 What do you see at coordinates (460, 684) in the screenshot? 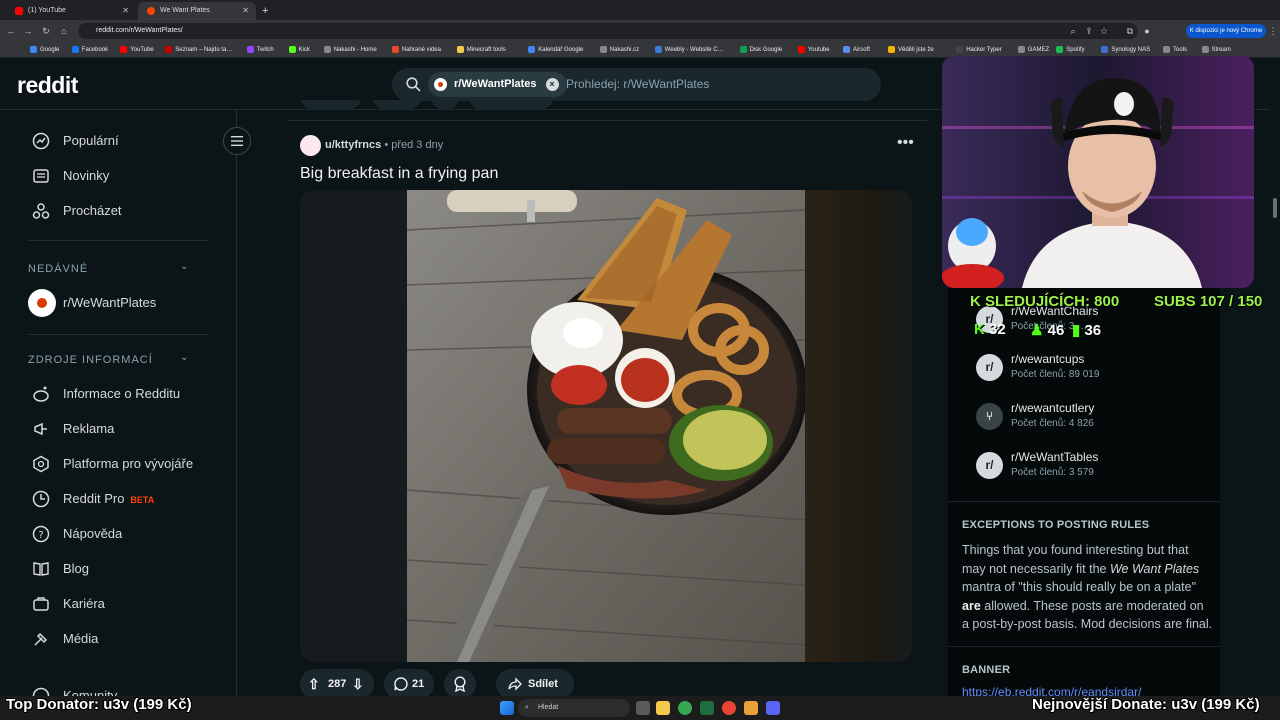
I see `award-button` at bounding box center [460, 684].